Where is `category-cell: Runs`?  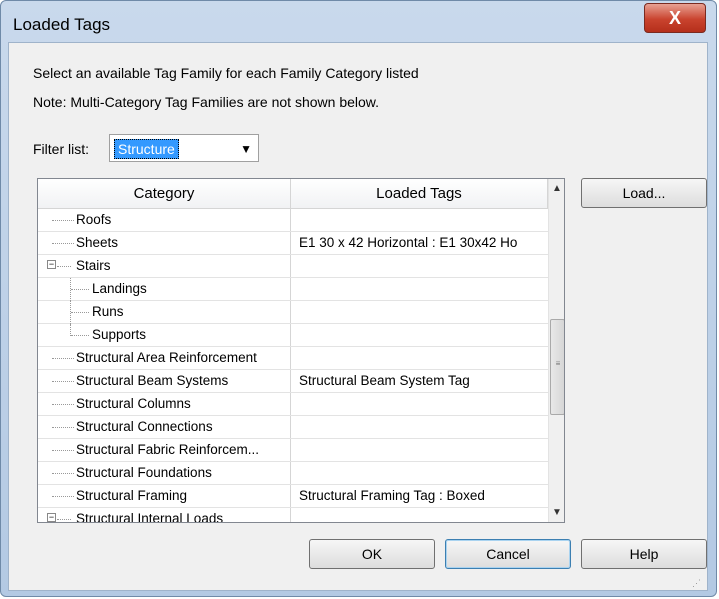
category-cell: Runs is located at coordinates (164, 312).